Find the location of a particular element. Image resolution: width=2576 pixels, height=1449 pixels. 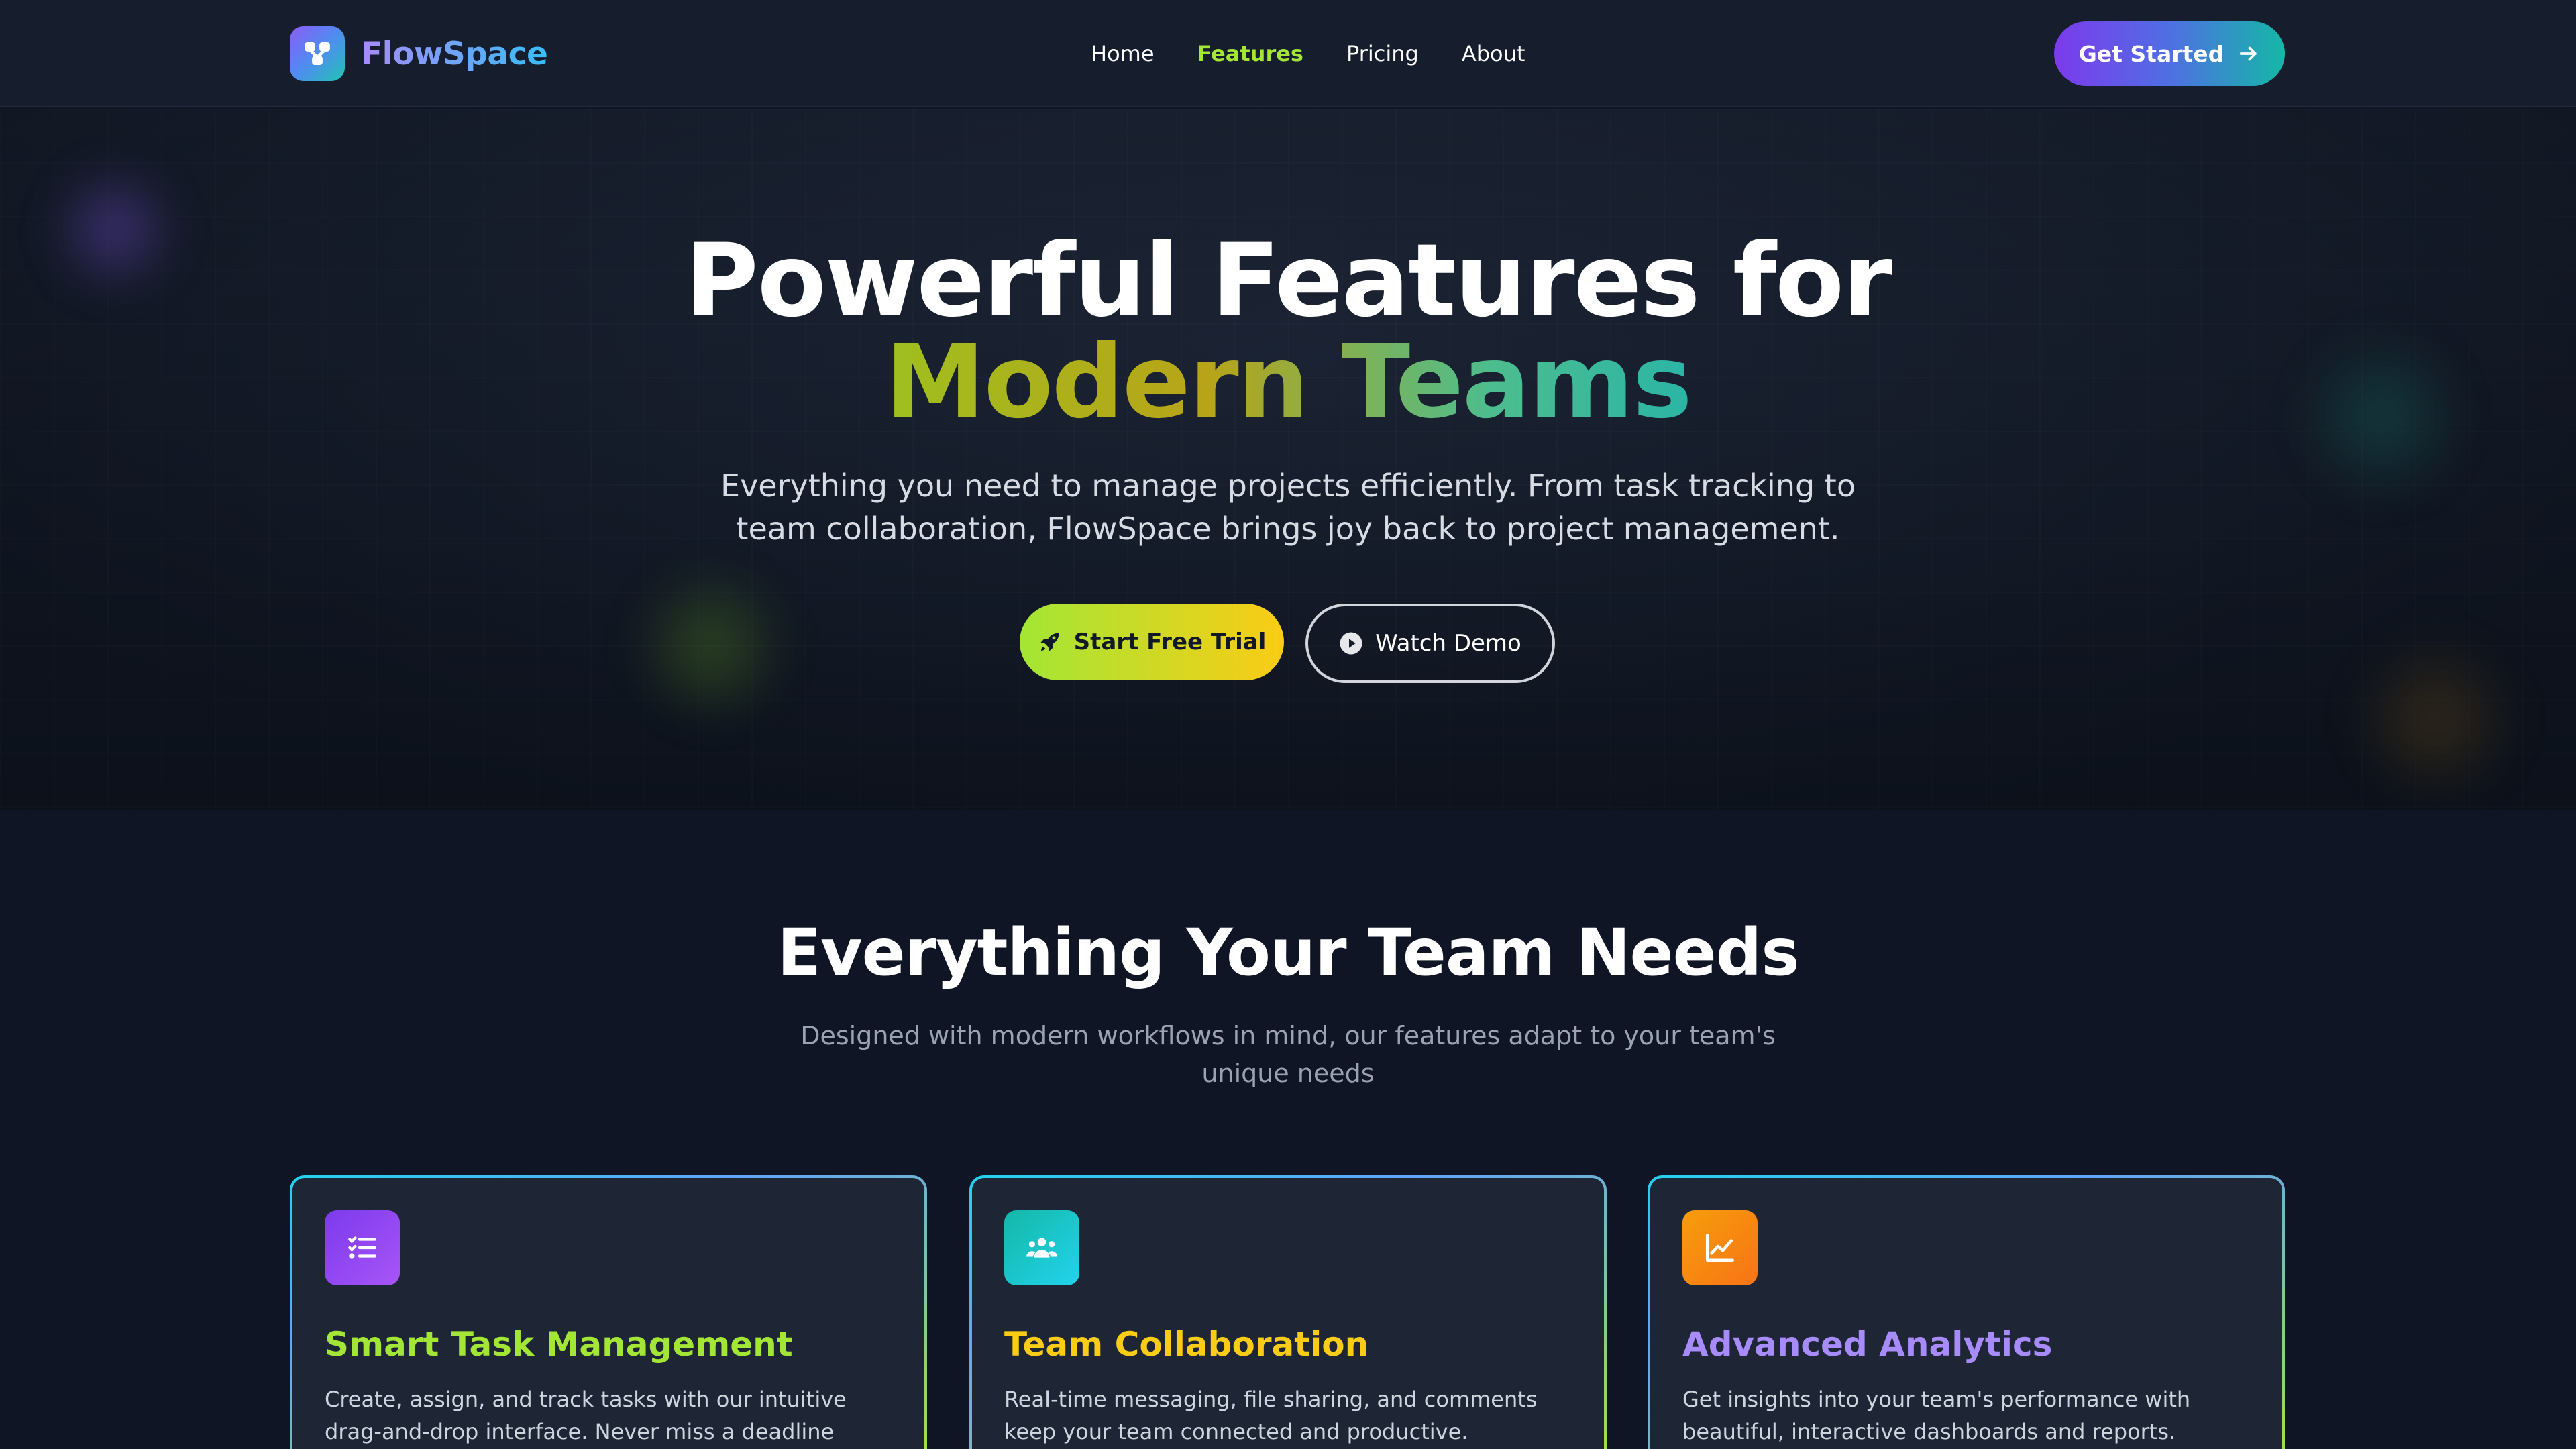

nav-link-about: About is located at coordinates (1493, 54).